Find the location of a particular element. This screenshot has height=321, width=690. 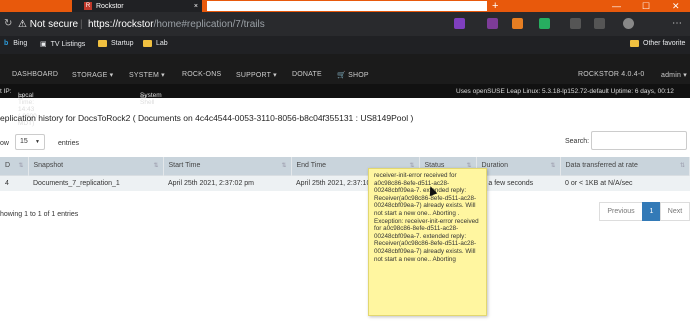

cell-start-time: April 25th 2021, 2:37:02 pm is located at coordinates (227, 182).